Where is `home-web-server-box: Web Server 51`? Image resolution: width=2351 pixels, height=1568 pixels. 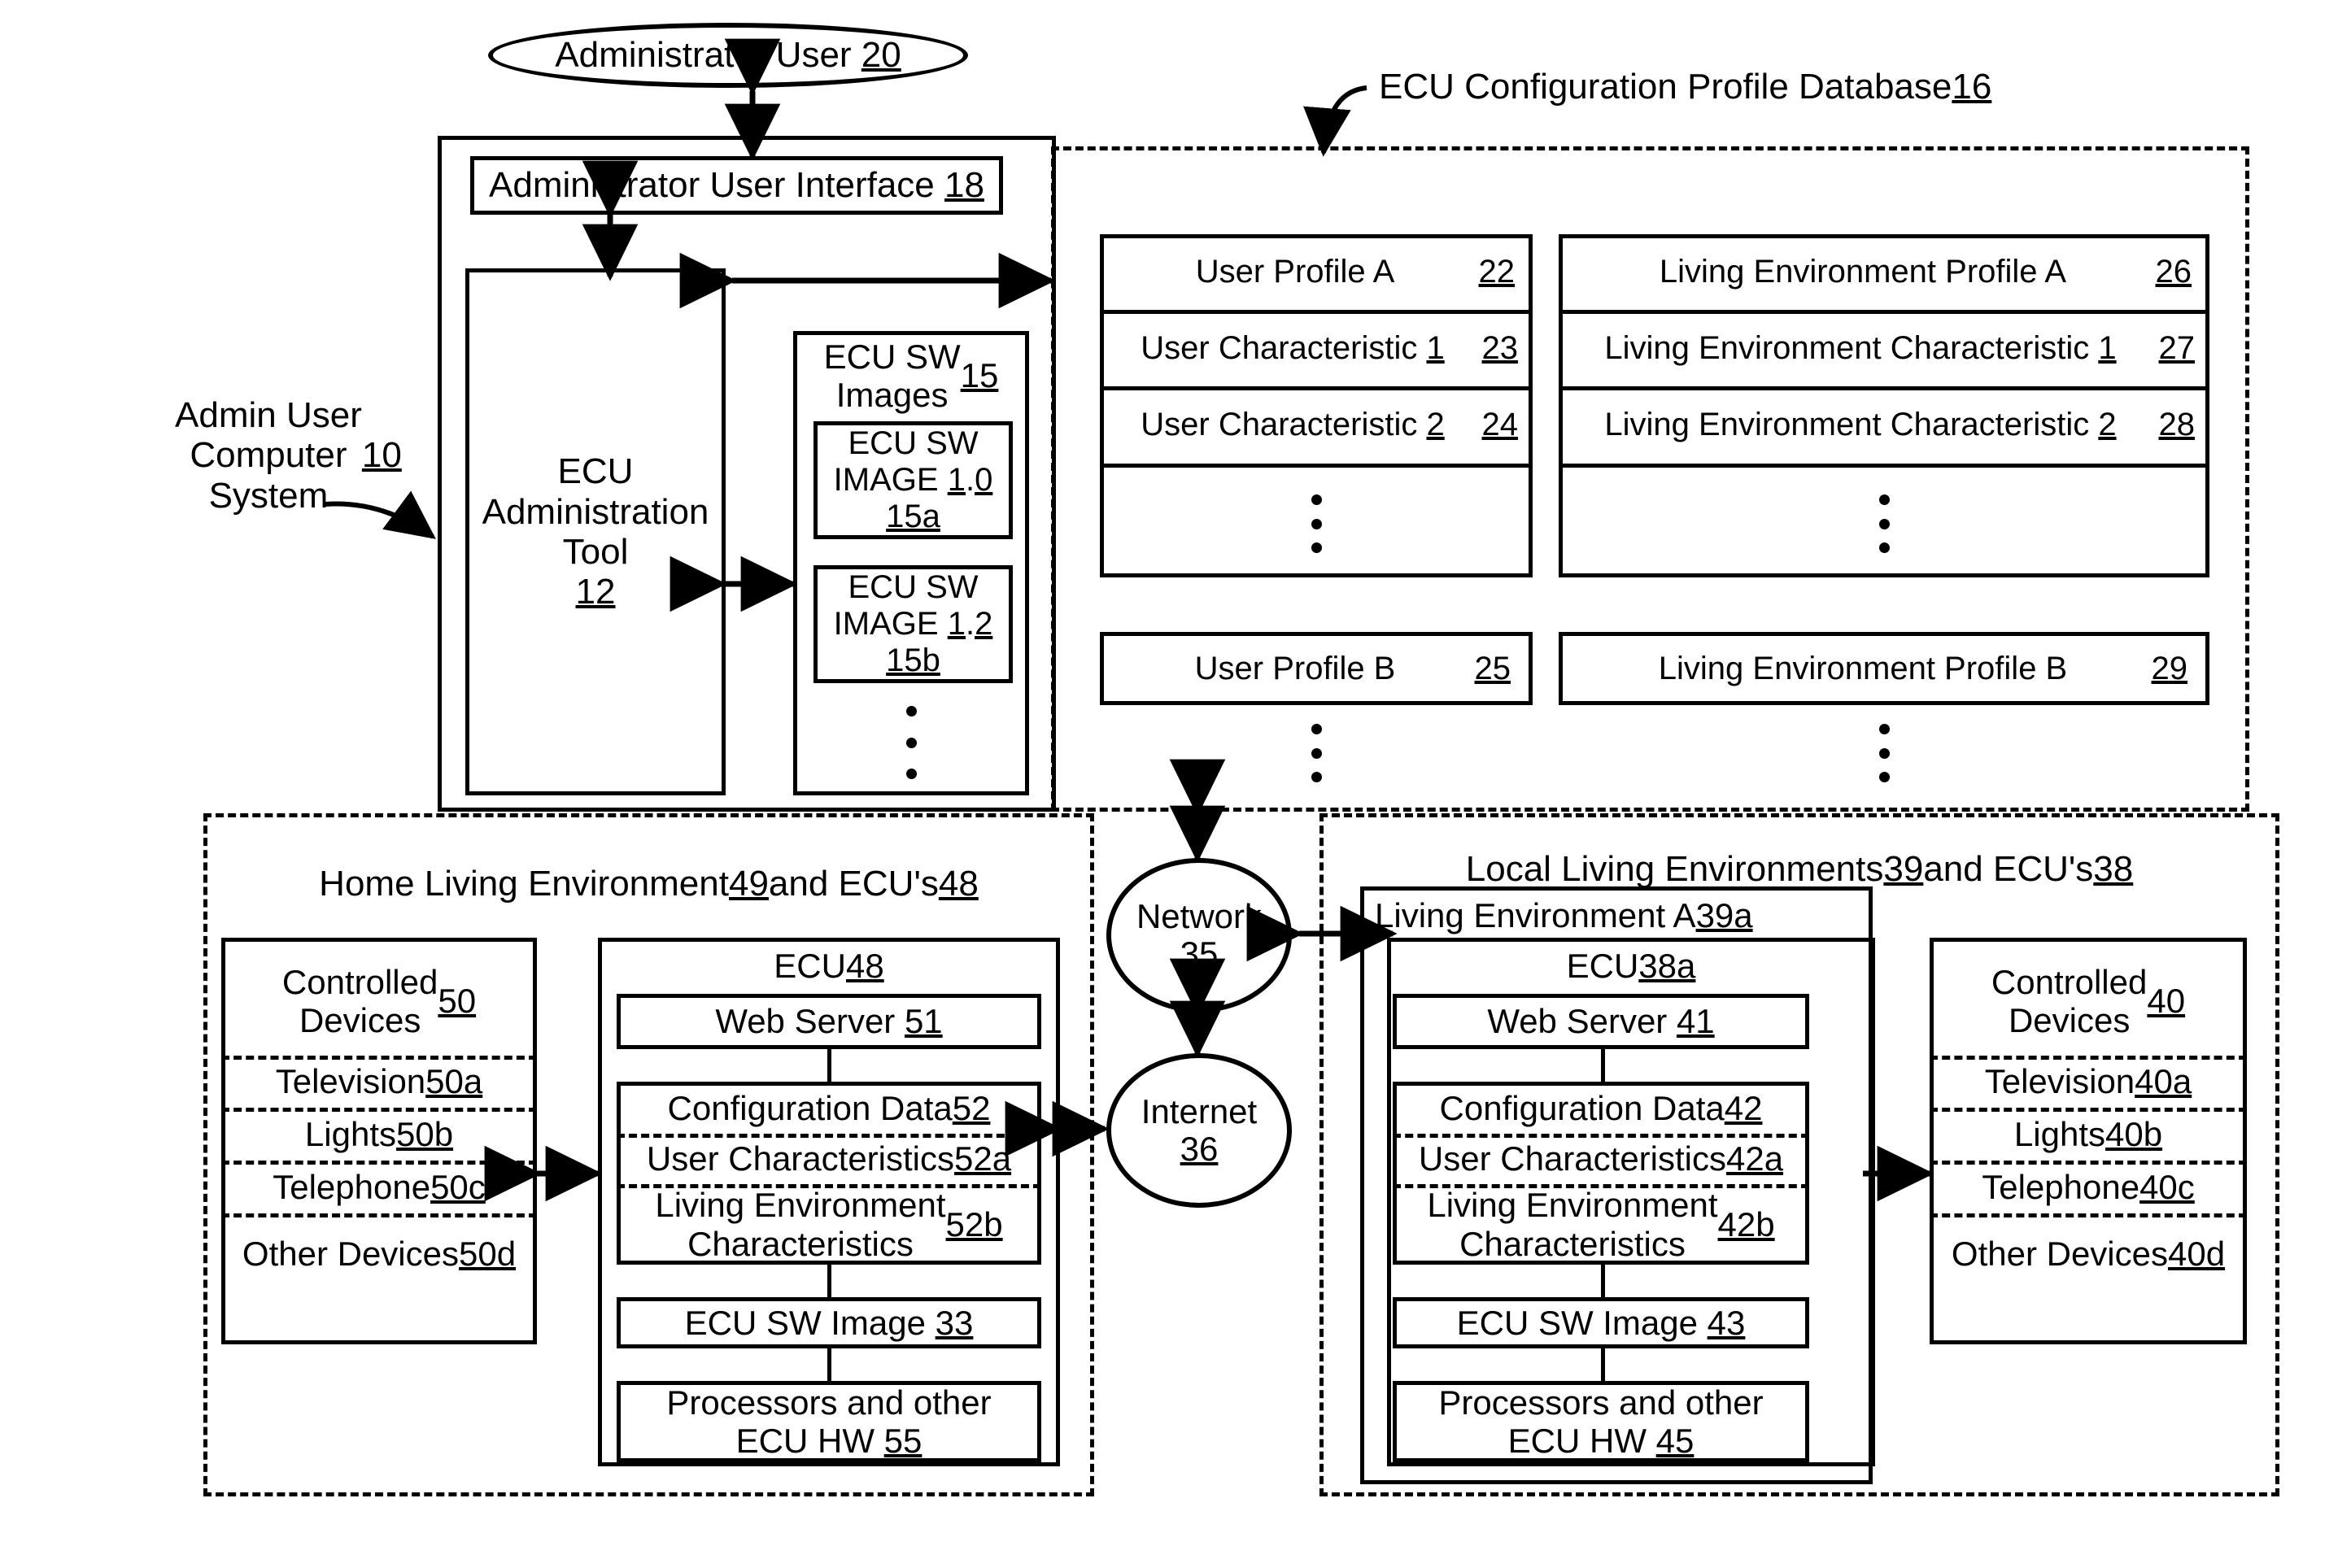 home-web-server-box: Web Server 51 is located at coordinates (829, 1022).